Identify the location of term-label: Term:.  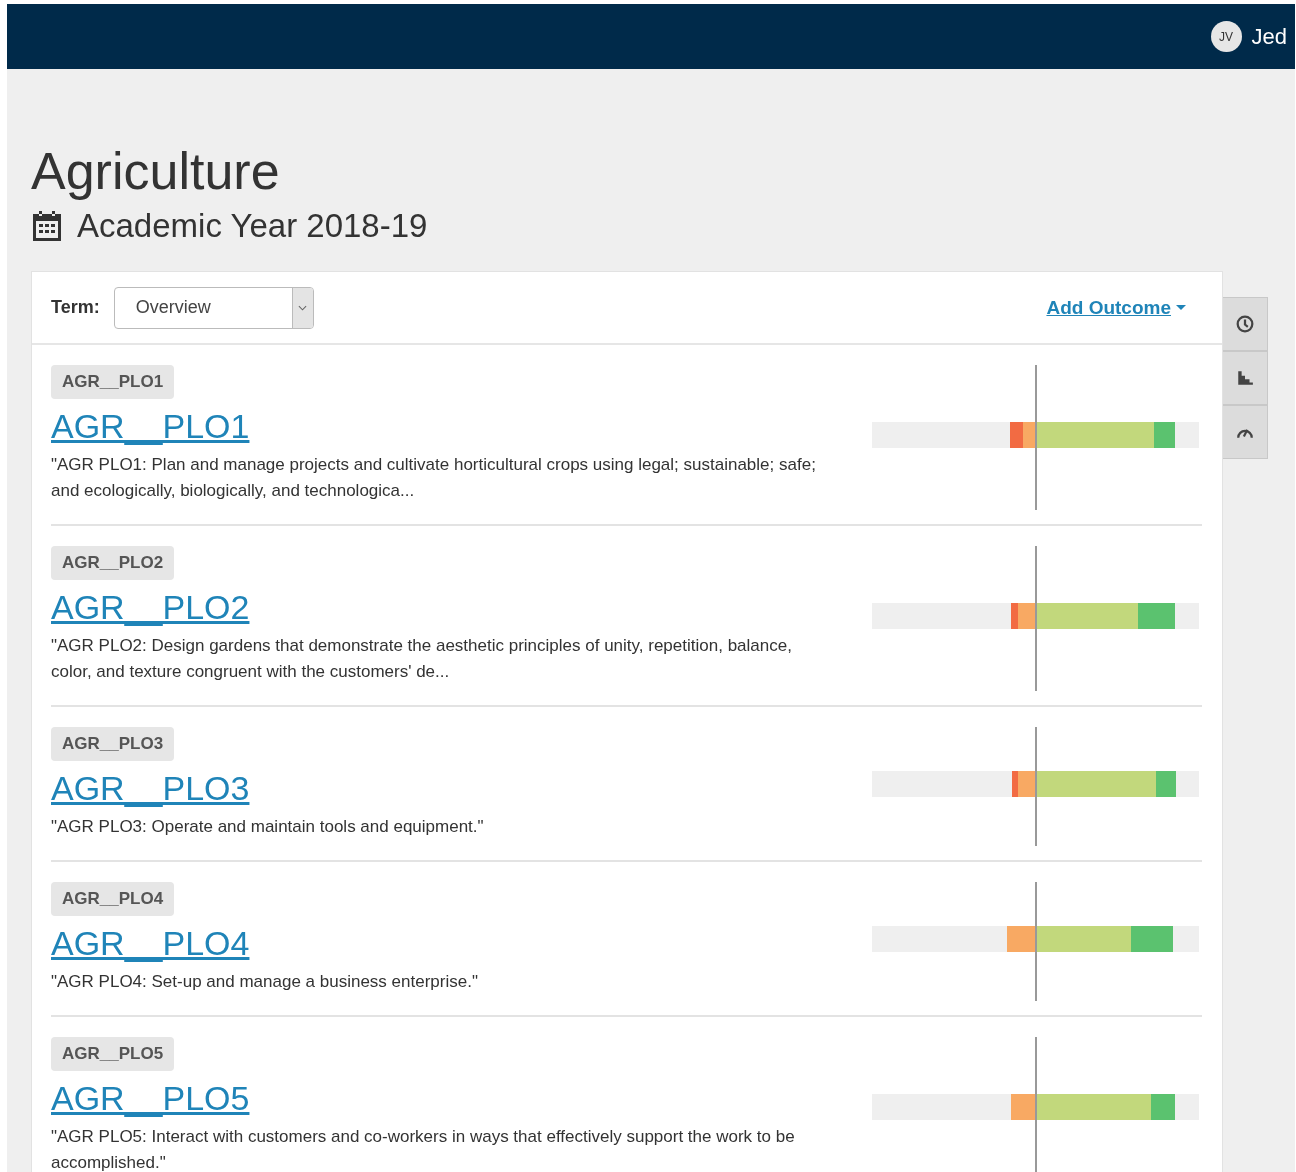
(75, 307).